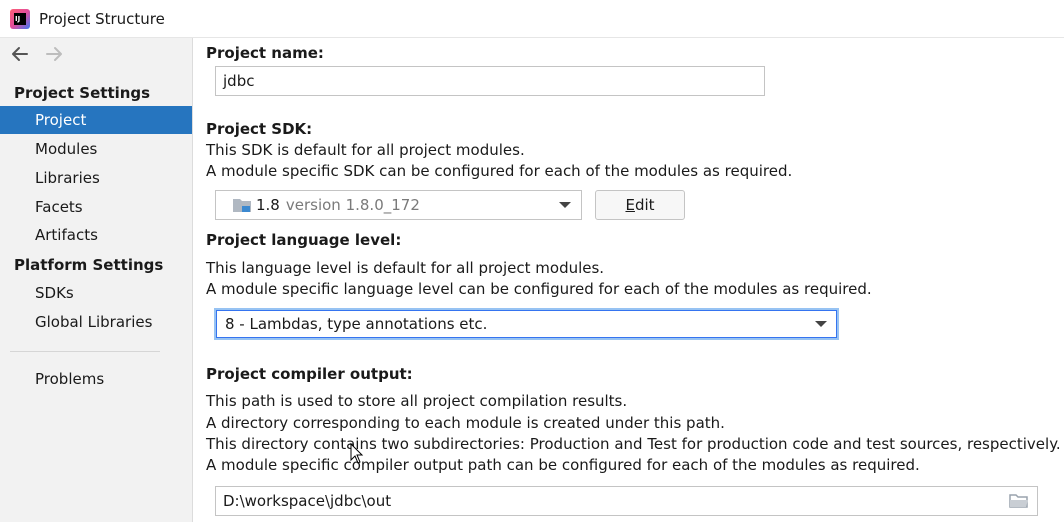 This screenshot has height=522, width=1064. Describe the element at coordinates (644, 205) in the screenshot. I see `edit-button-label-rest: dit` at that location.